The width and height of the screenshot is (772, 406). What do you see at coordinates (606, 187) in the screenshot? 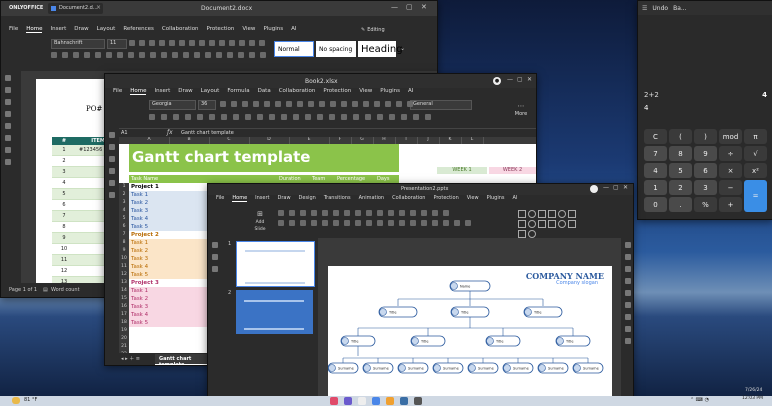
I see `pres-minimize-icon: —` at bounding box center [606, 187].